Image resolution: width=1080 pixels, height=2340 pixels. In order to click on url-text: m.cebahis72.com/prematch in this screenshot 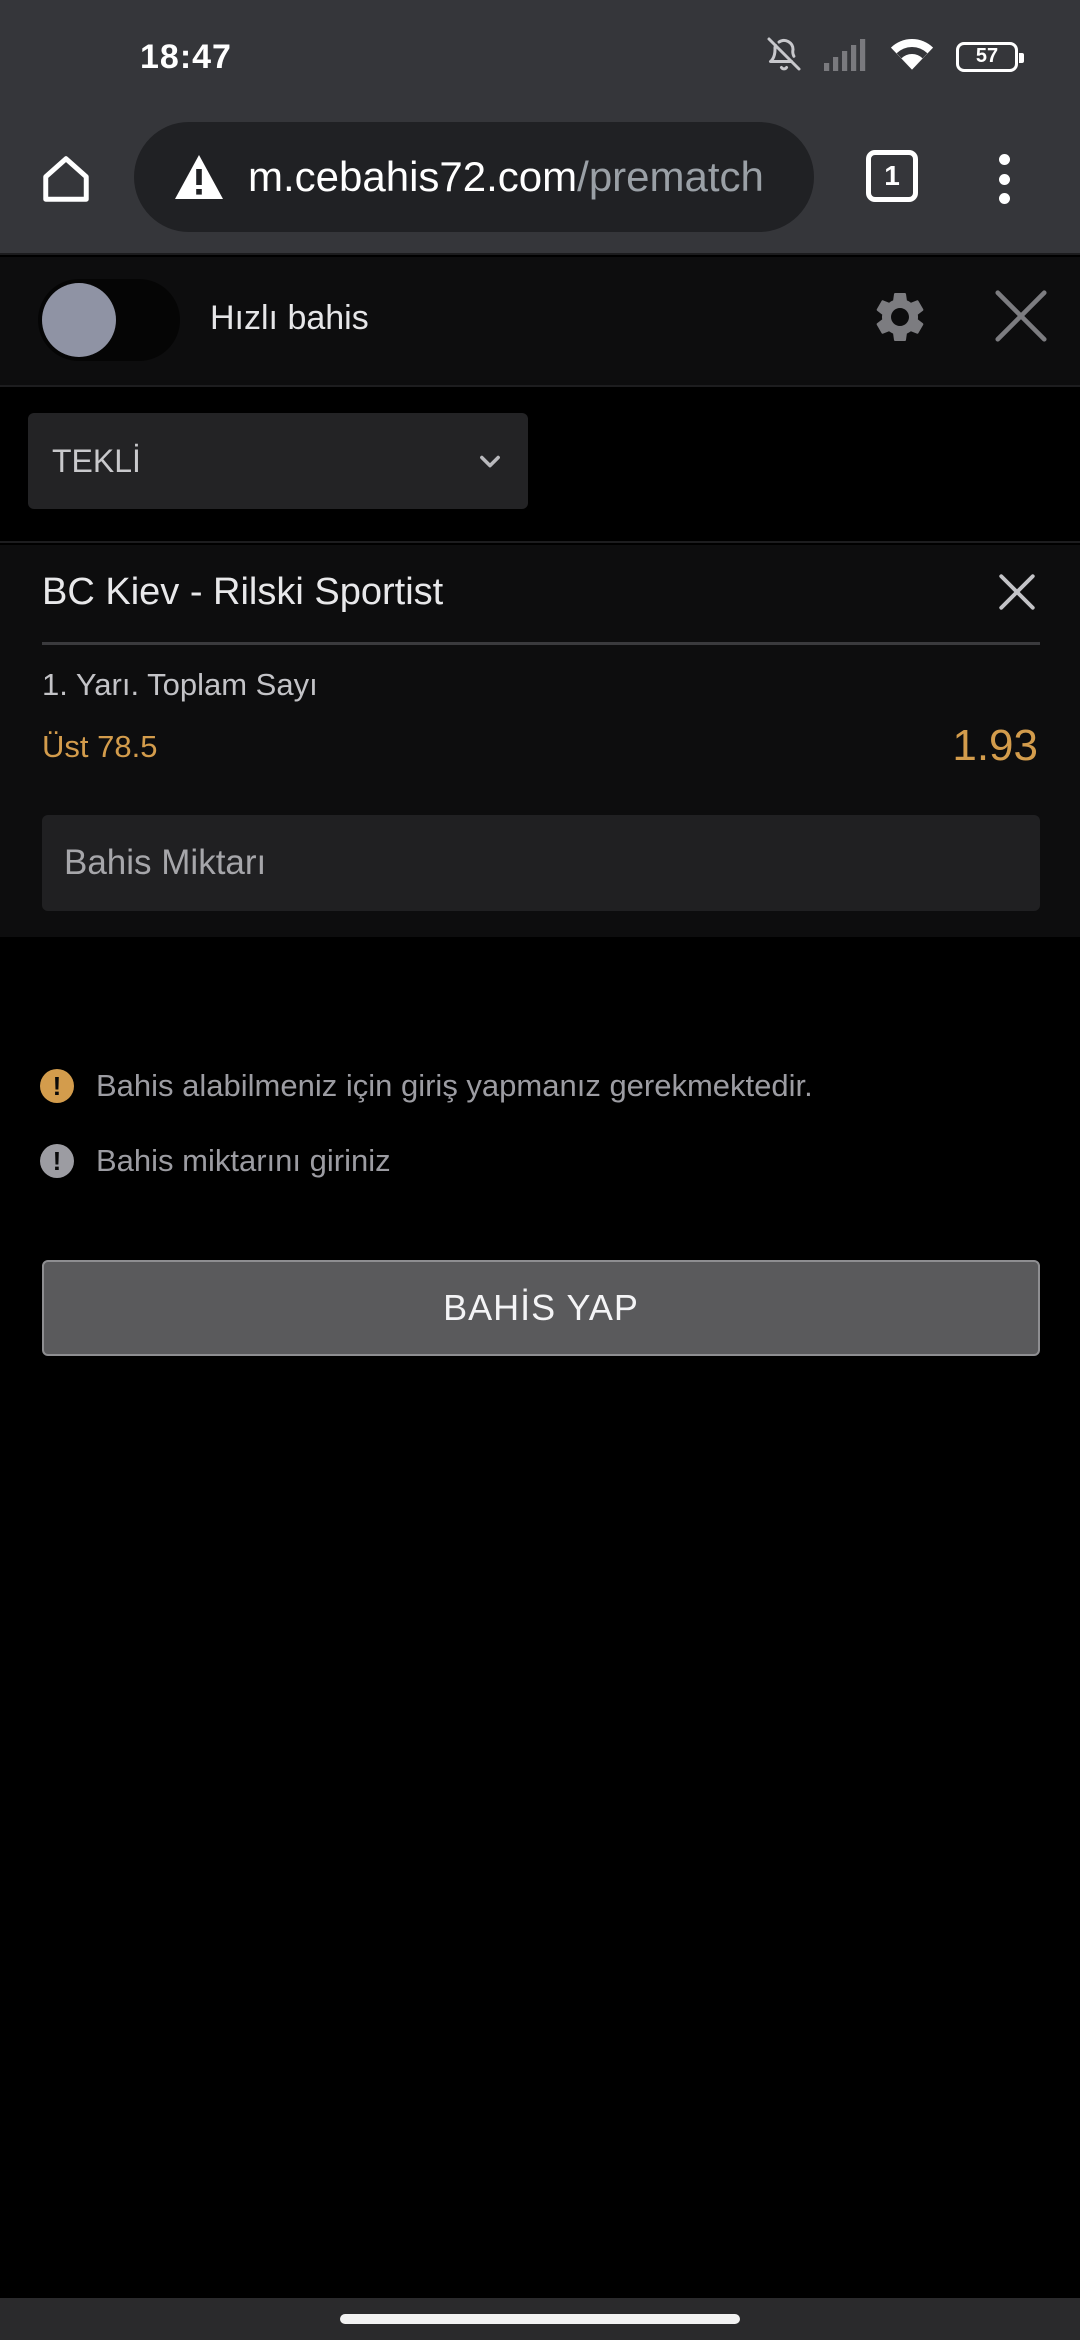, I will do `click(506, 177)`.